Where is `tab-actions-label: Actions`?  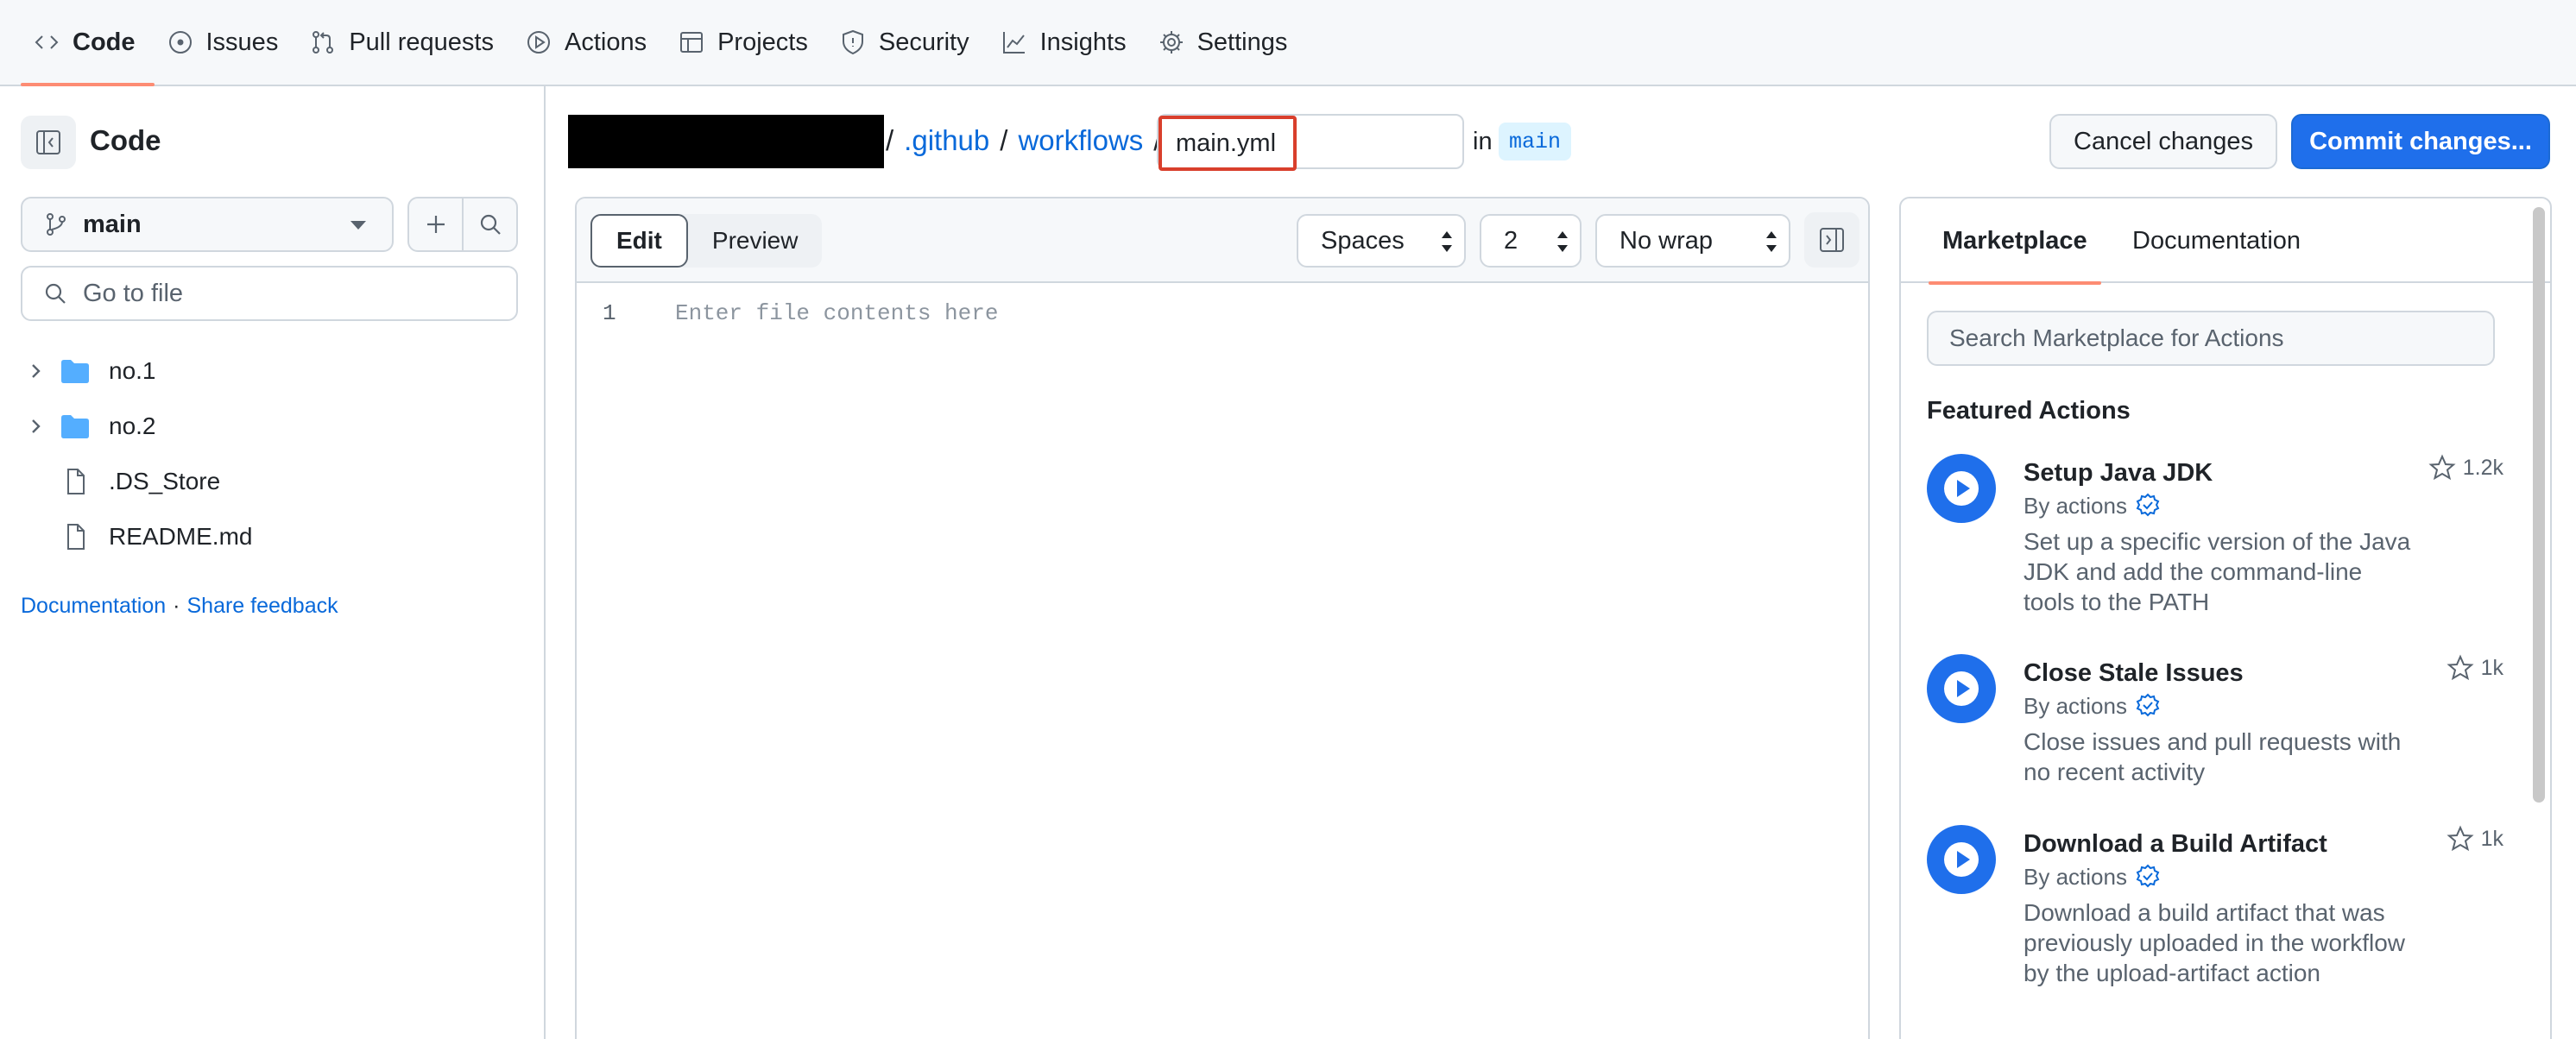 tab-actions-label: Actions is located at coordinates (605, 42).